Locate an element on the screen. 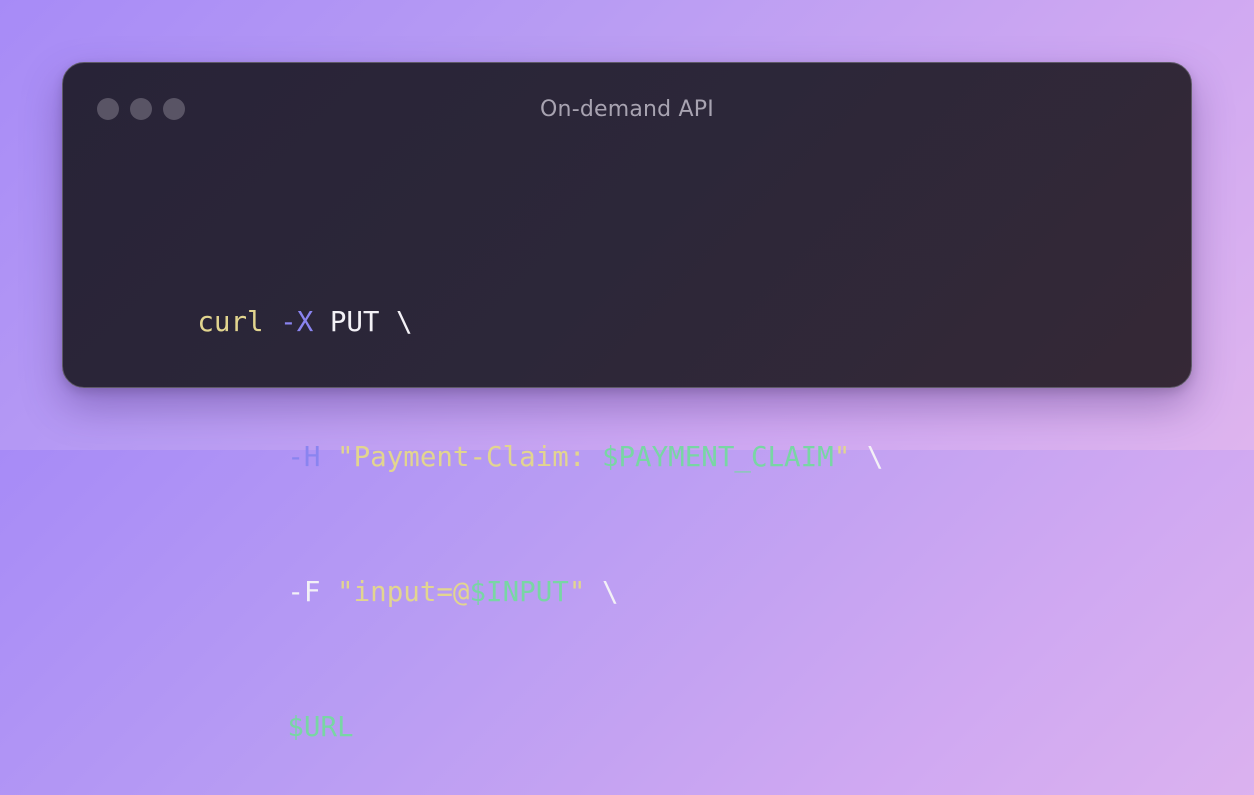 This screenshot has width=1254, height=795. code-line: curl -X PUT \ is located at coordinates (490, 296).